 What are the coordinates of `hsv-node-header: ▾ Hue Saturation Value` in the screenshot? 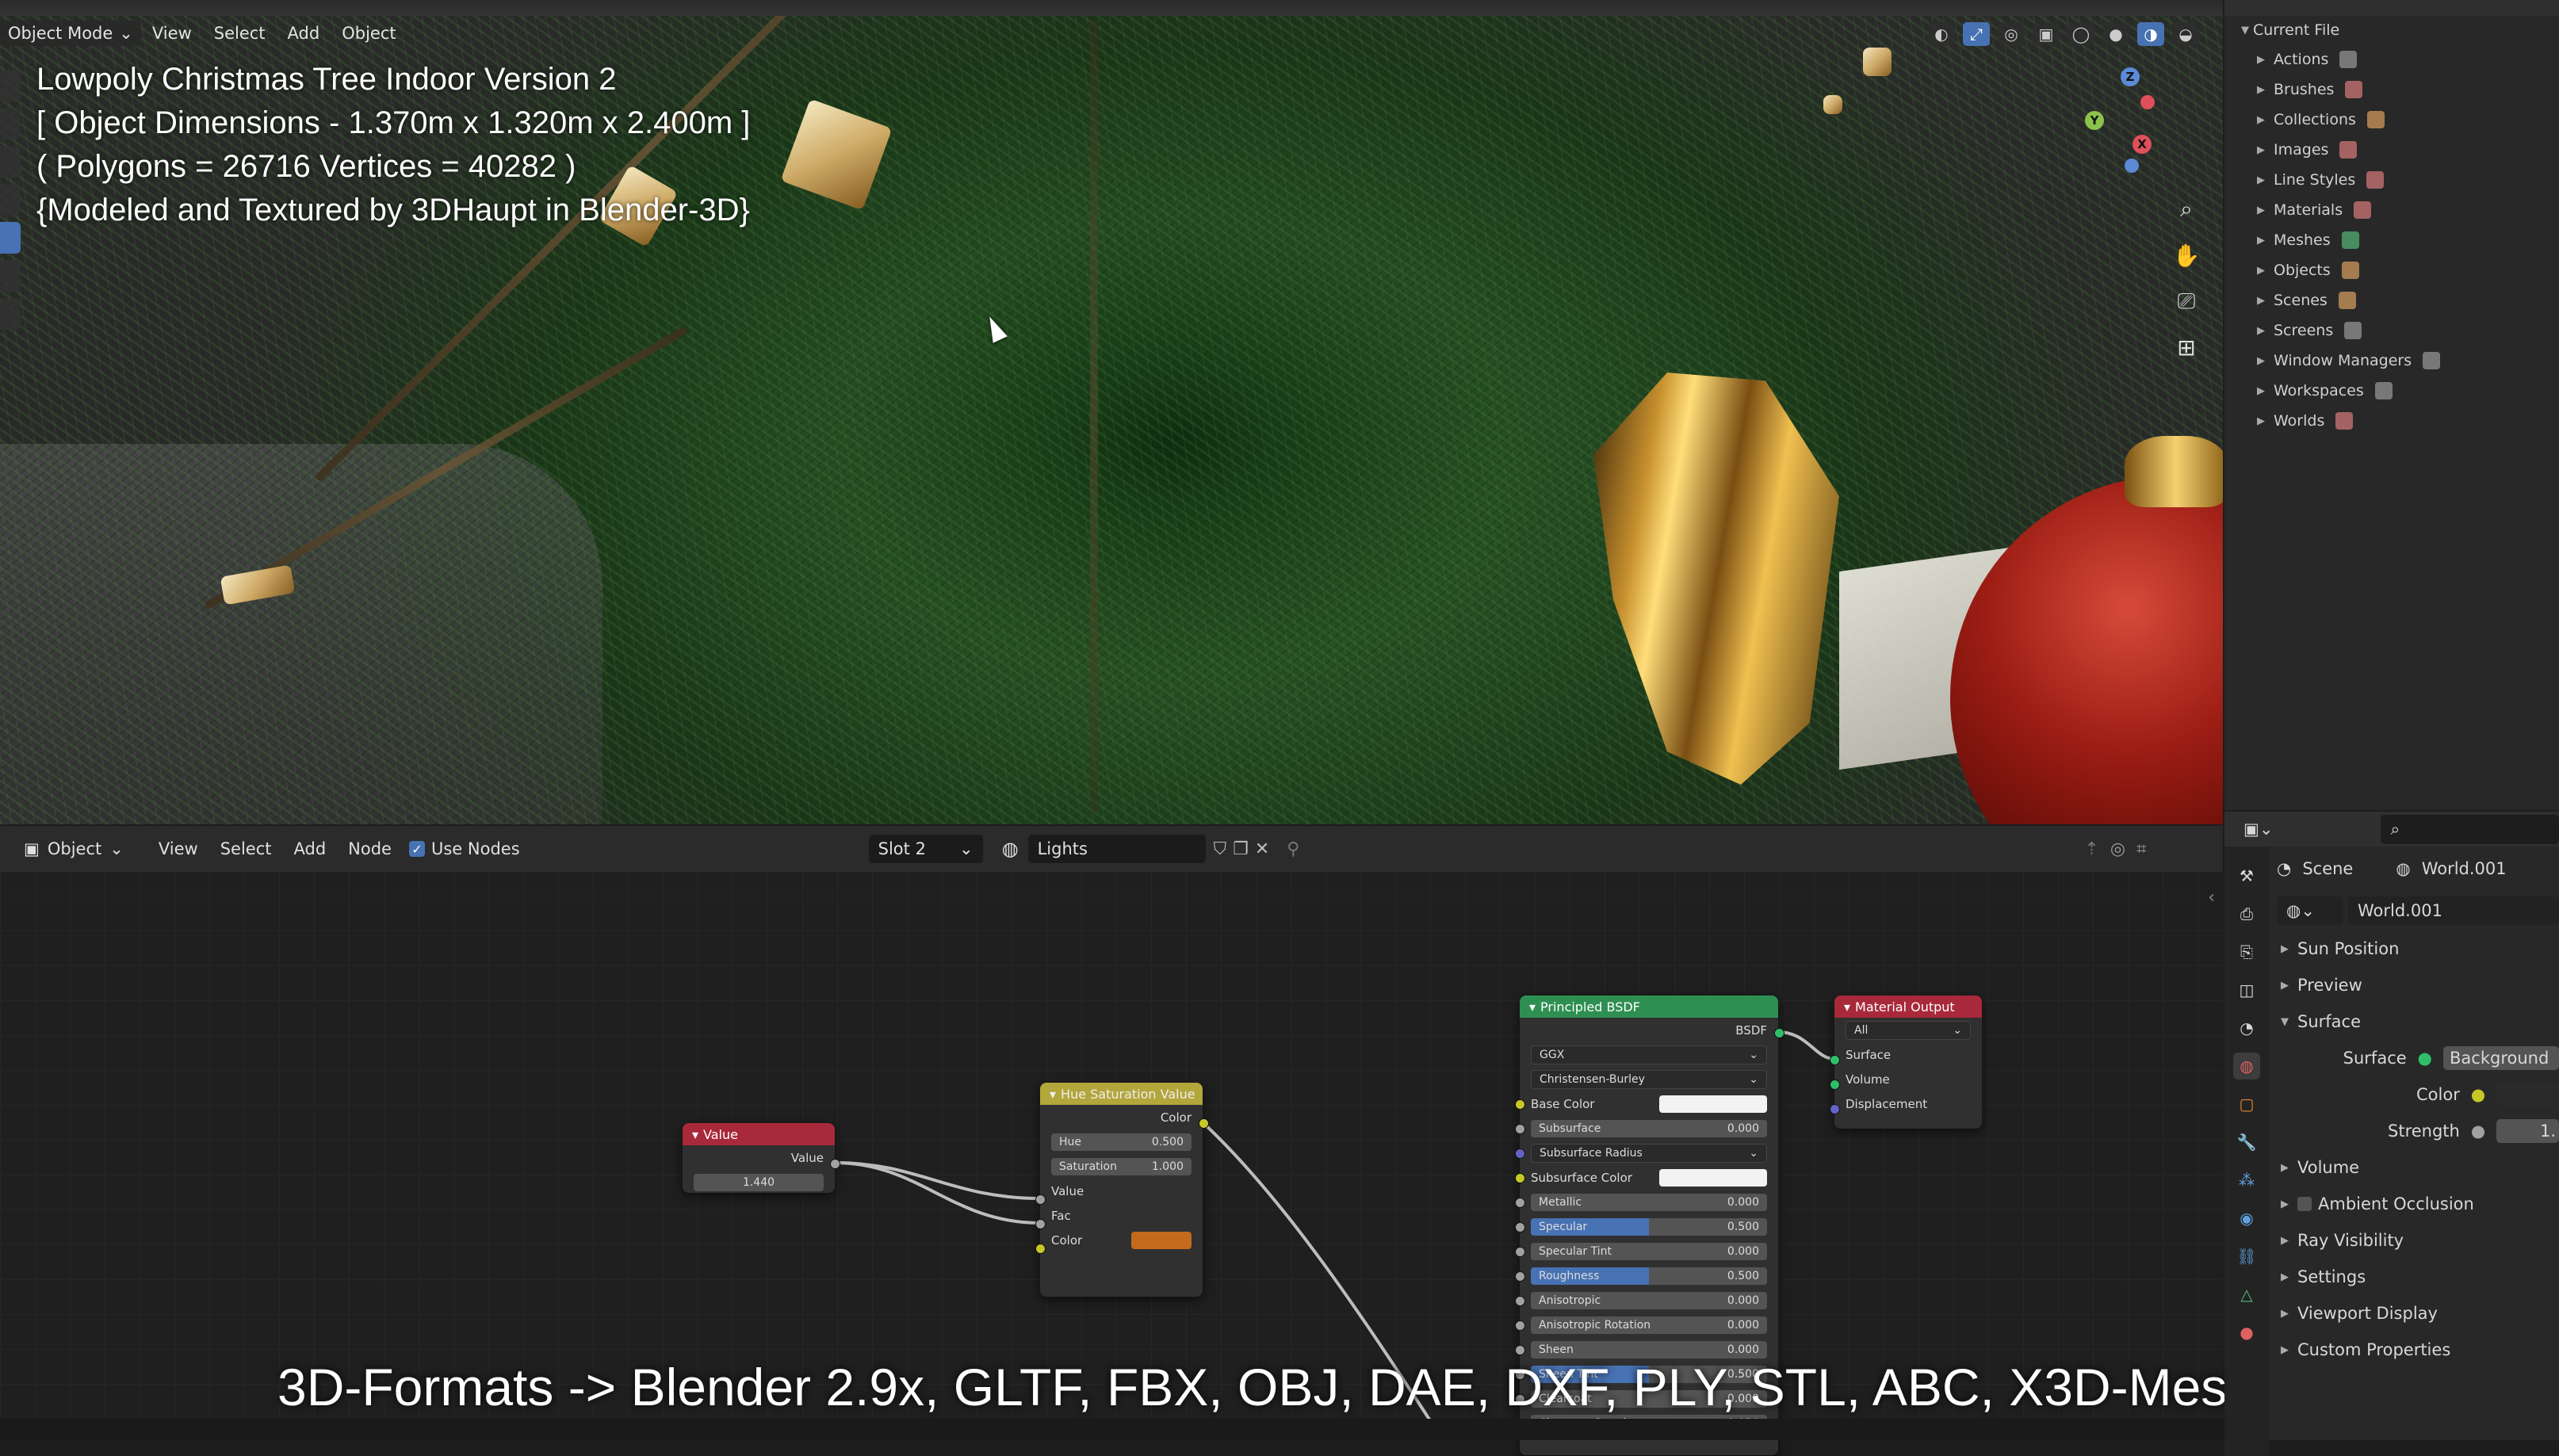 It's located at (1121, 1094).